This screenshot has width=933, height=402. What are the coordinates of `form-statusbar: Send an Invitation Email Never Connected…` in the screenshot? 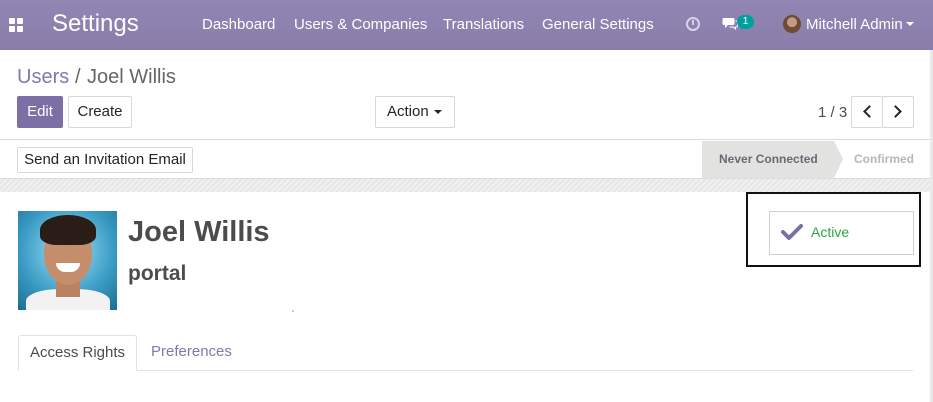 It's located at (466, 160).